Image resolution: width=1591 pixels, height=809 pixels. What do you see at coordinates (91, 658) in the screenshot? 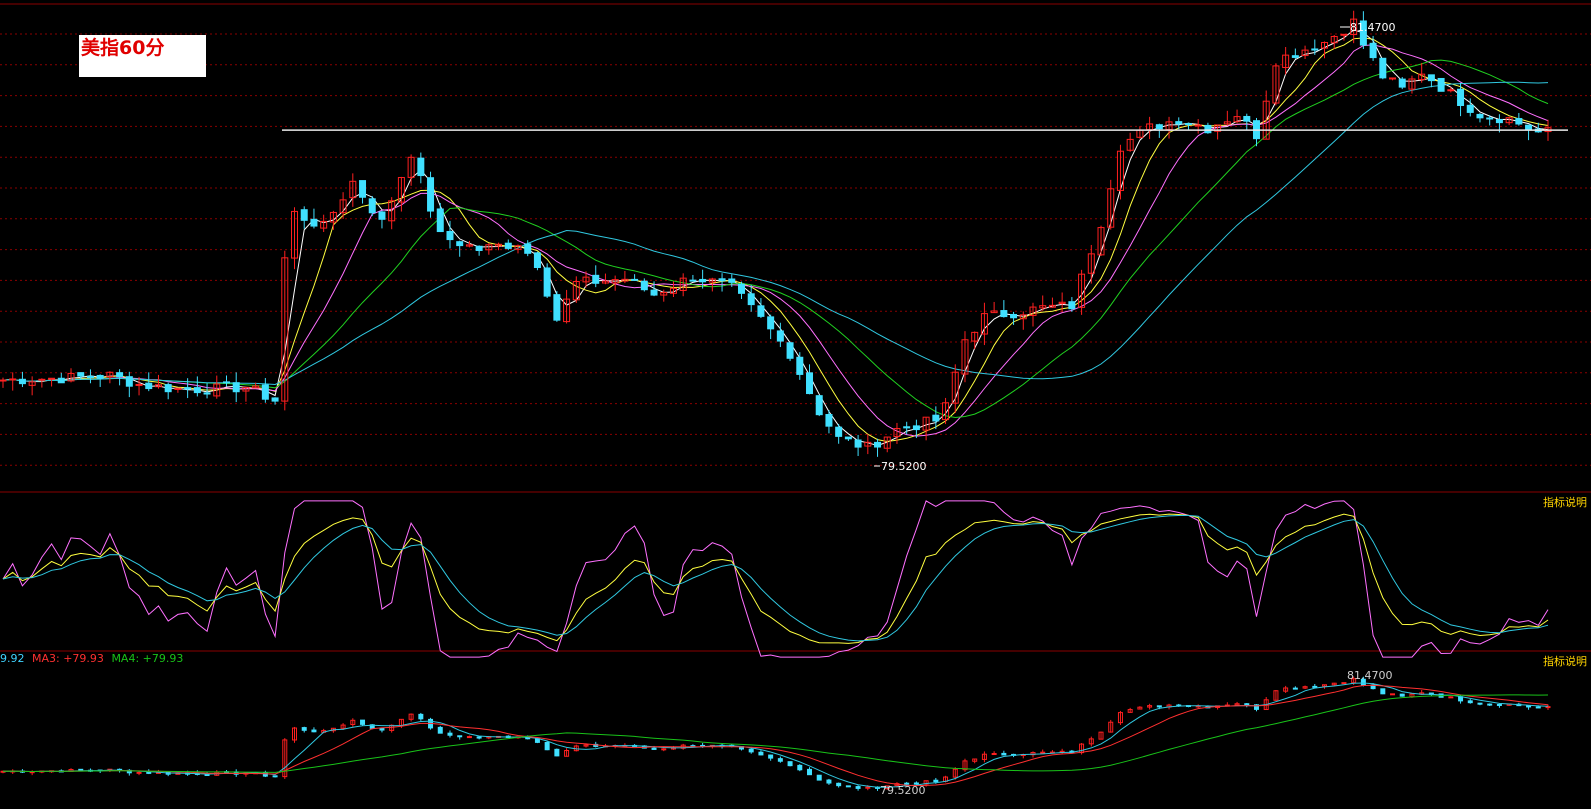
I see `ma-legend: 9.92 MA3: +79.93 MA4: +79.93` at bounding box center [91, 658].